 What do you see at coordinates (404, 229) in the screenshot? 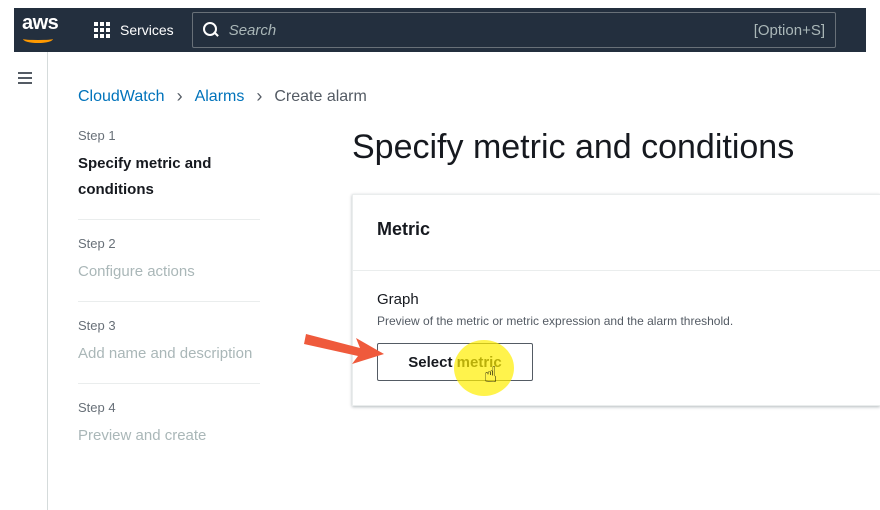
I see `card-title: Metric` at bounding box center [404, 229].